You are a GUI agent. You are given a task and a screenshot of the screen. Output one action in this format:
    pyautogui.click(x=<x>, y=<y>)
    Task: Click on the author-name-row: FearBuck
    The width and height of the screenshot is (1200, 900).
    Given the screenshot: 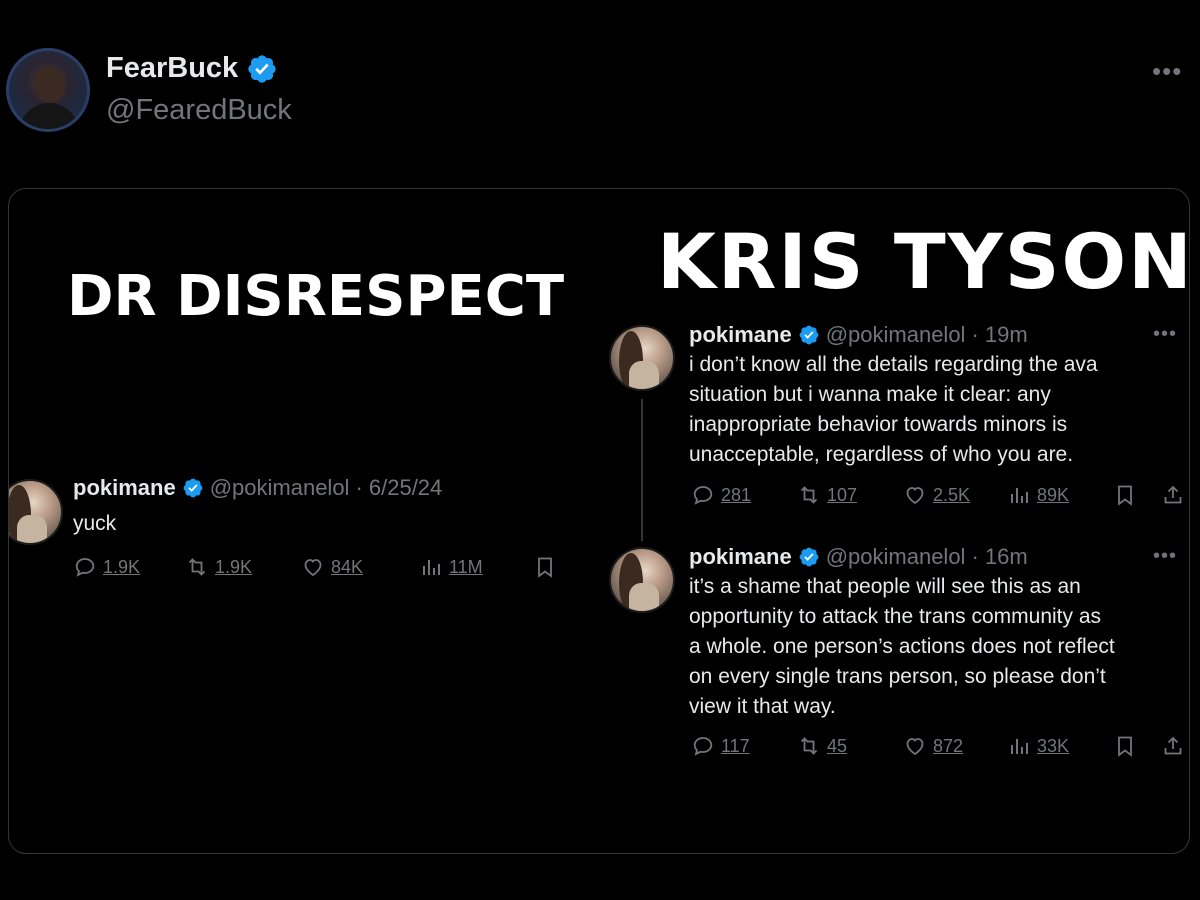 What is the action you would take?
    pyautogui.click(x=192, y=68)
    